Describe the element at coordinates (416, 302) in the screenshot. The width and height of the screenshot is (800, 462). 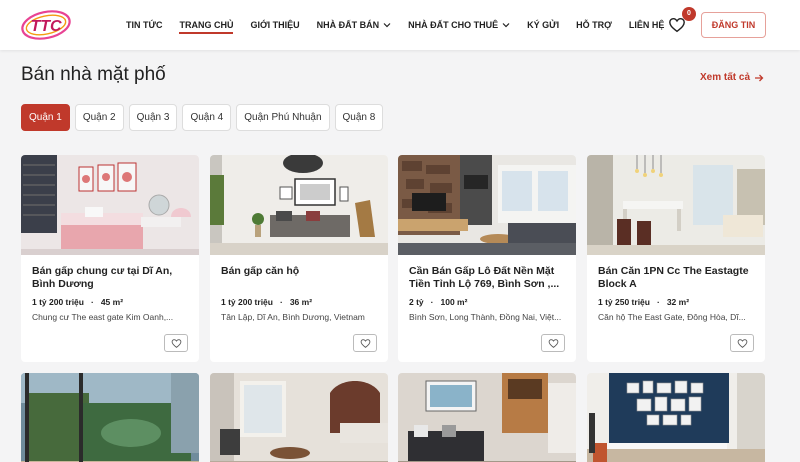
I see `listing-price: 2 tỷ` at that location.